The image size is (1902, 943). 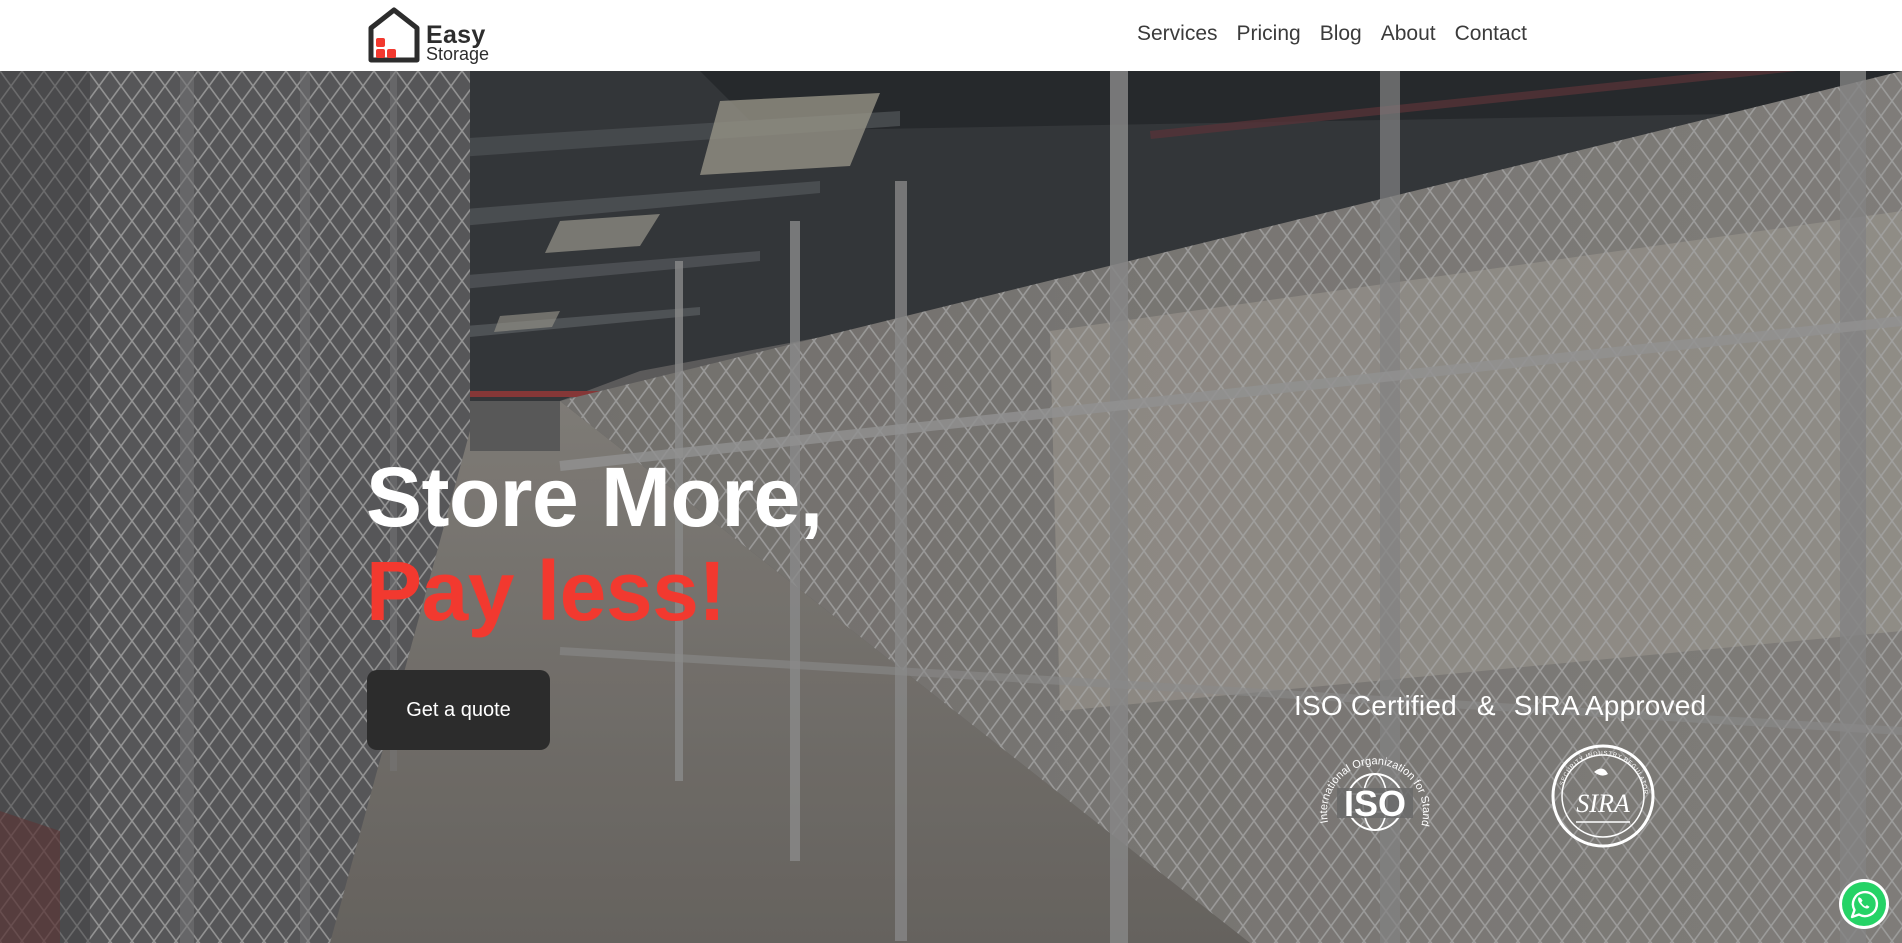 I want to click on brand-logo: Easy Storage, so click(x=434, y=36).